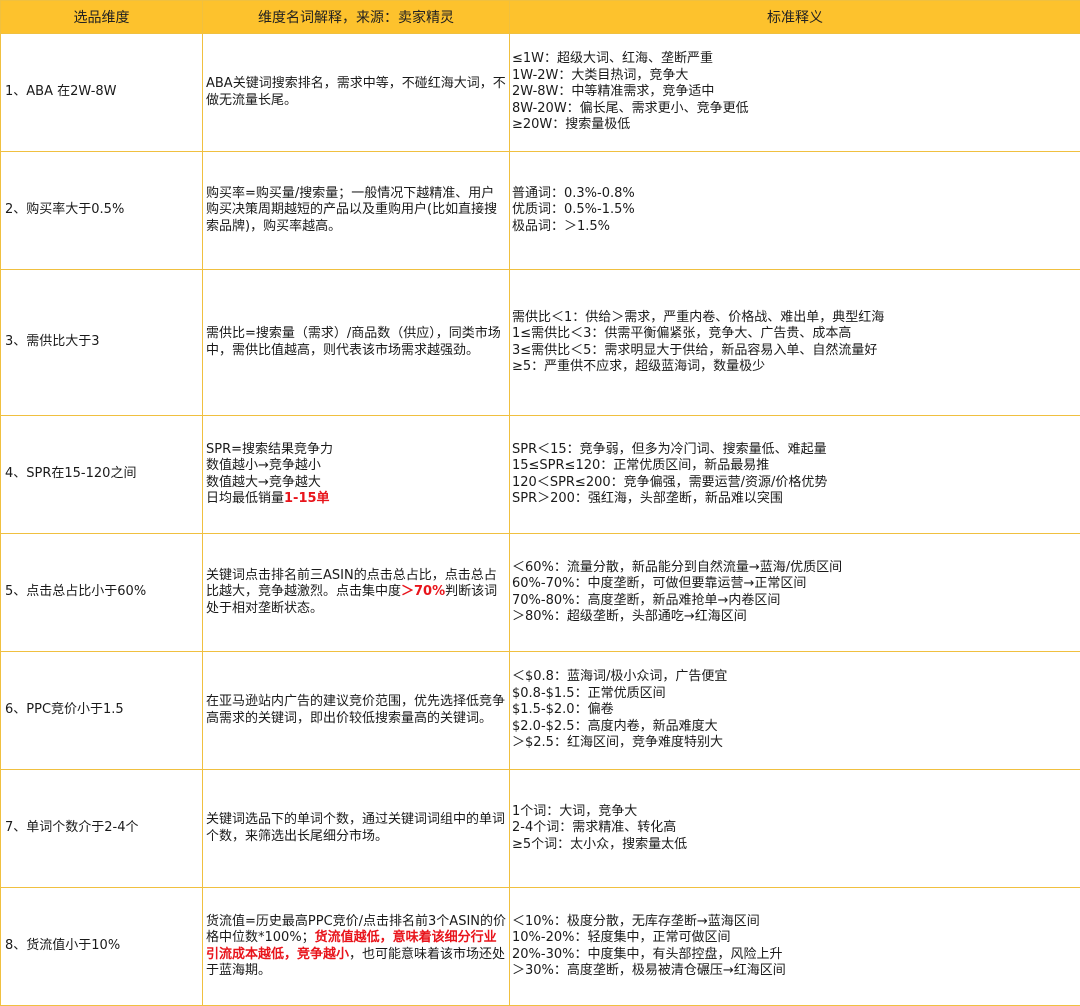  I want to click on standard-line: $2.0-$2.5：高度内卷，新品难度大, so click(615, 726).